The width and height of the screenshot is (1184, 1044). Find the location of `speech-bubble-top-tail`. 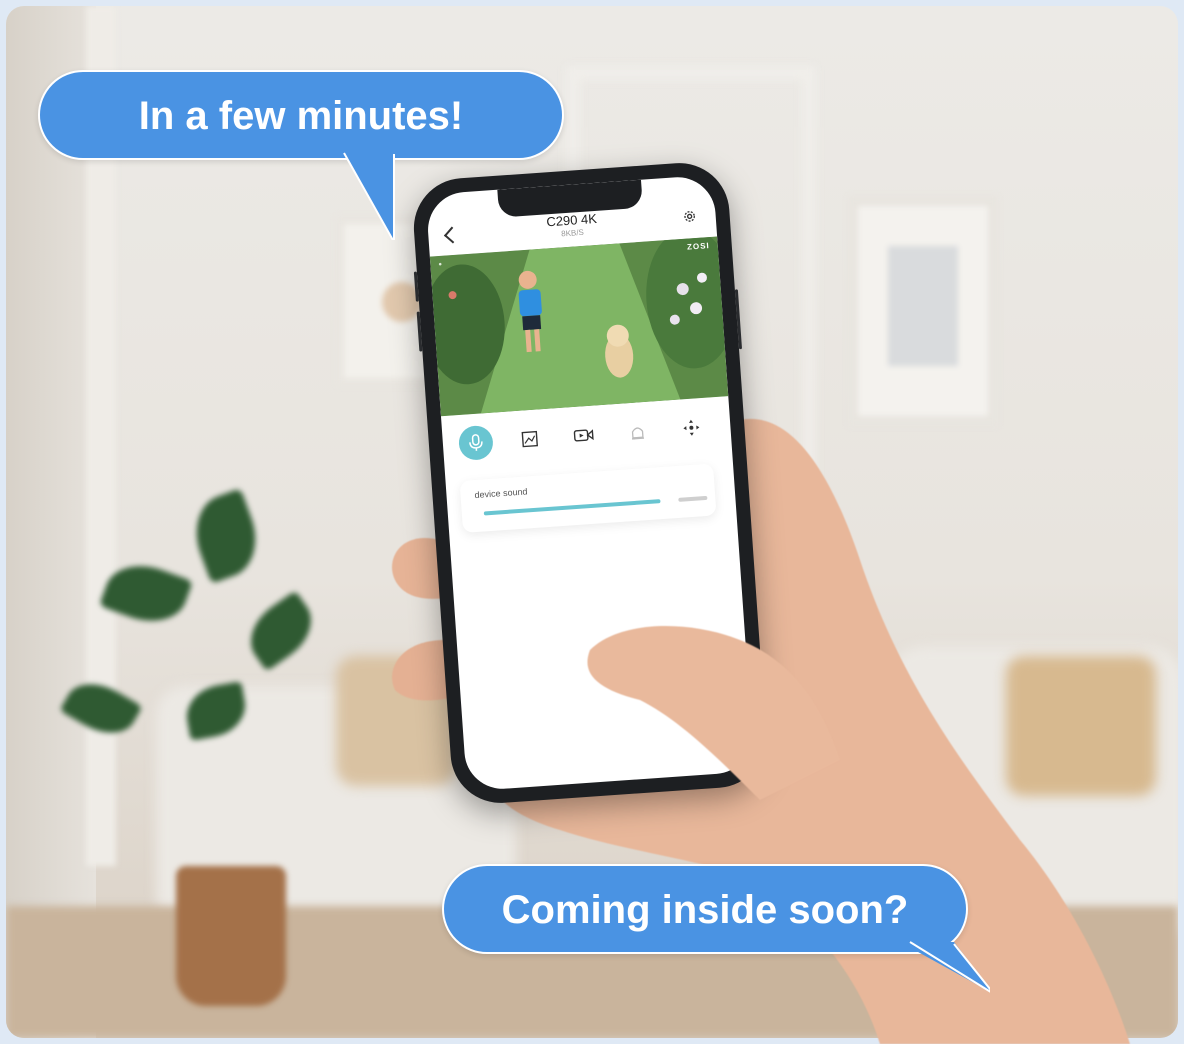

speech-bubble-top-tail is located at coordinates (369, 196).